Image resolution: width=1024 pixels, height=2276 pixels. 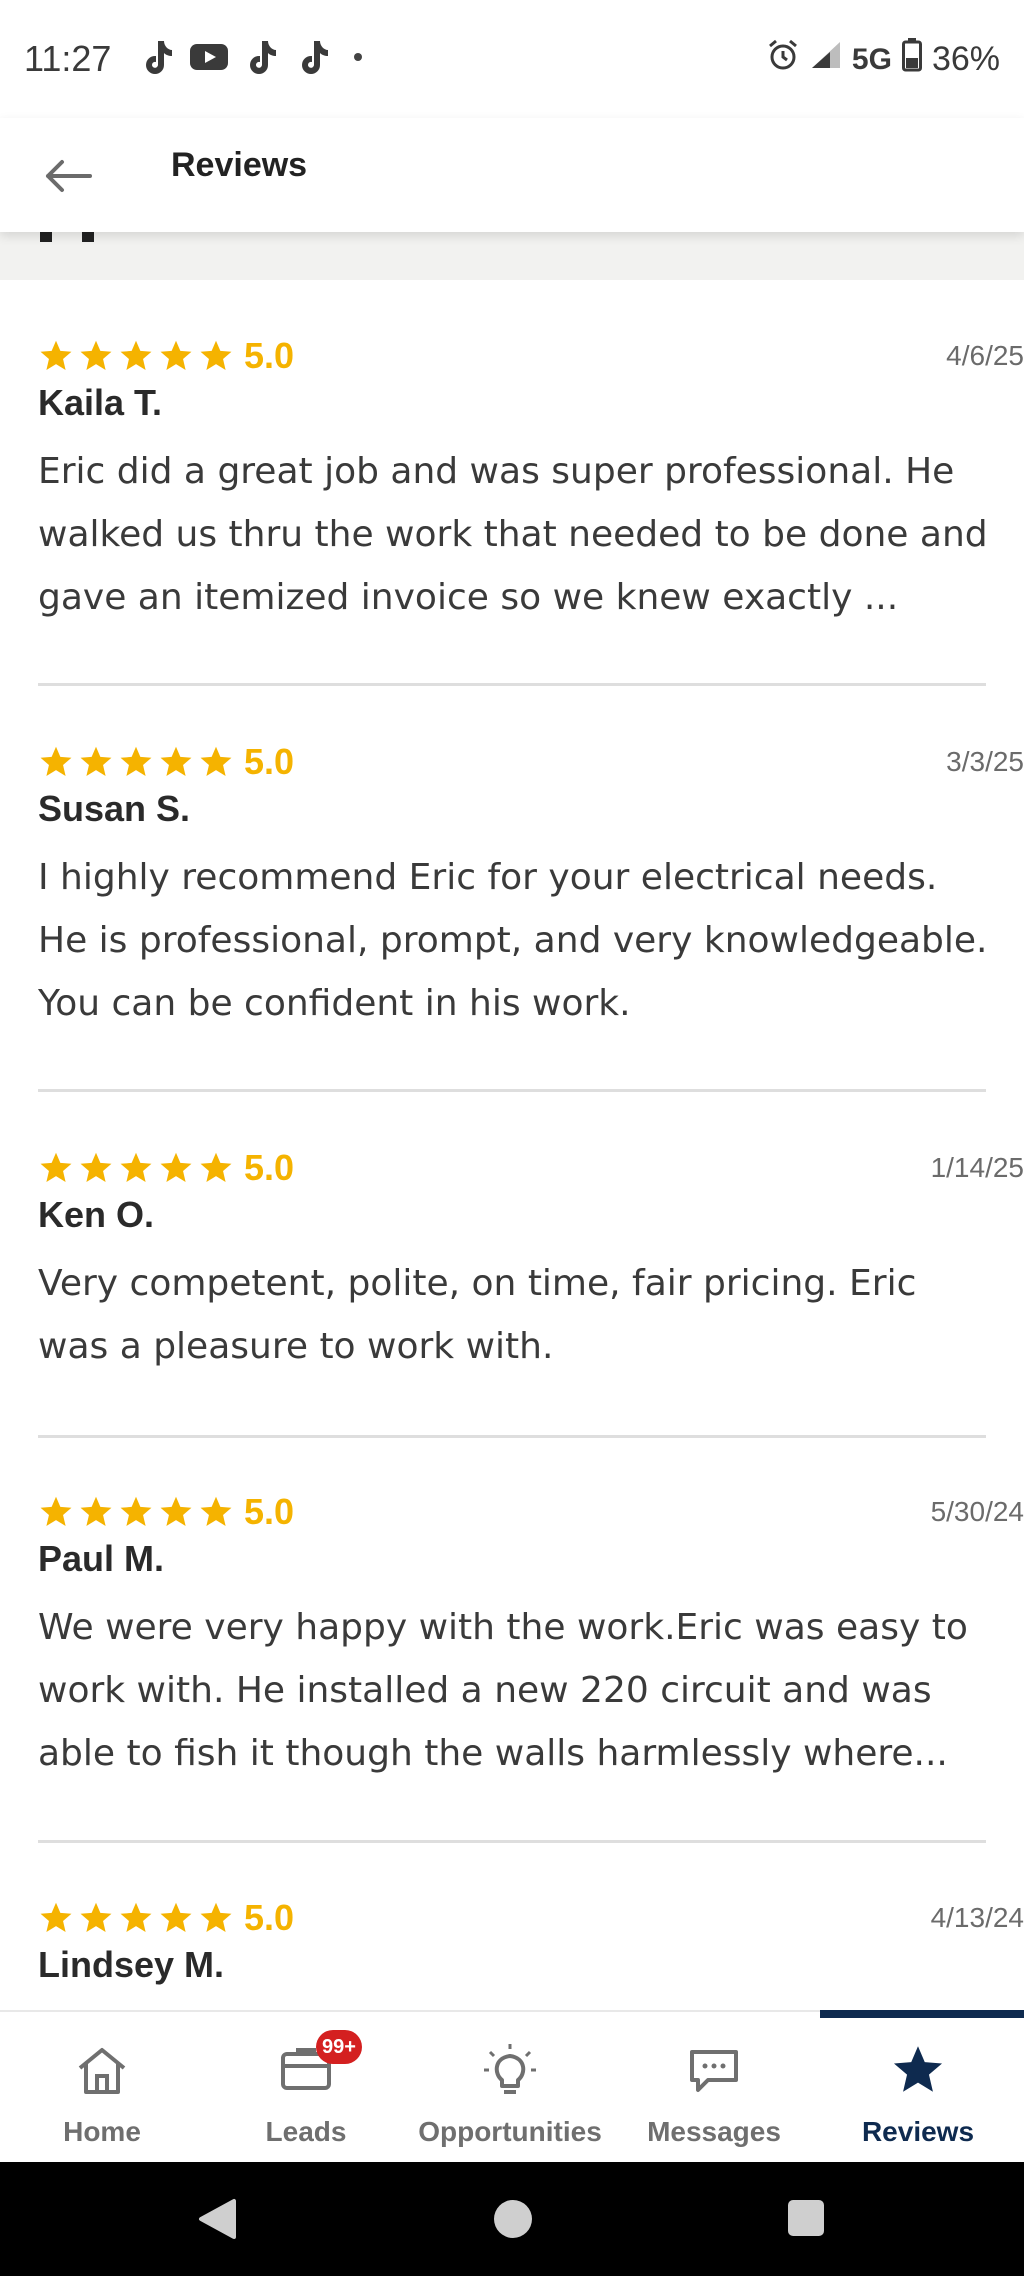 I want to click on reviewer-name: Paul M., so click(x=101, y=1558).